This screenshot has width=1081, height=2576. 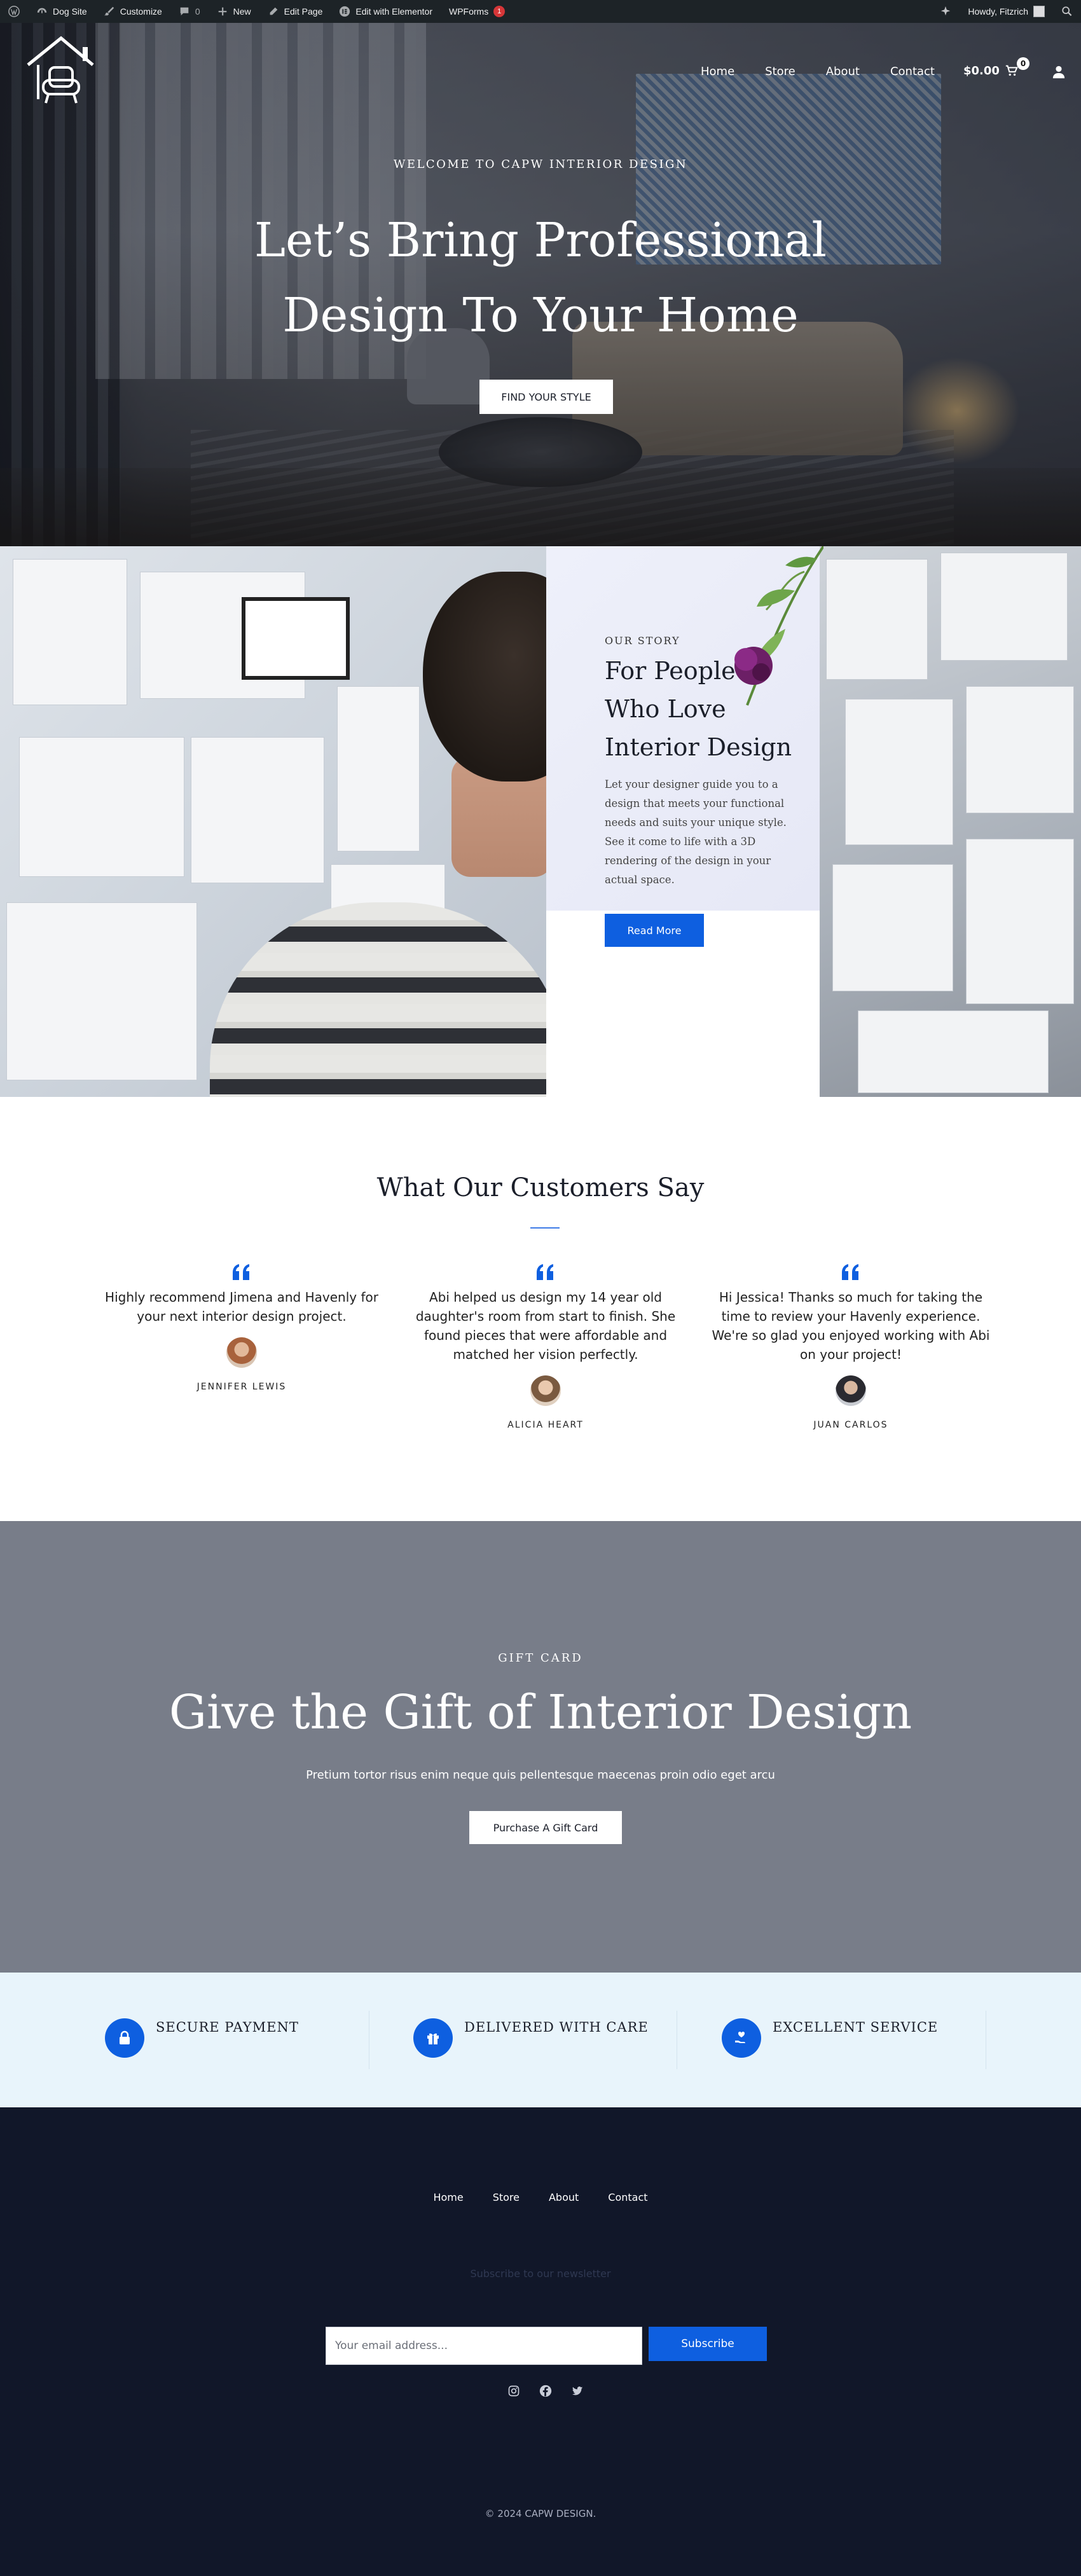 I want to click on admin-ai-link, so click(x=946, y=12).